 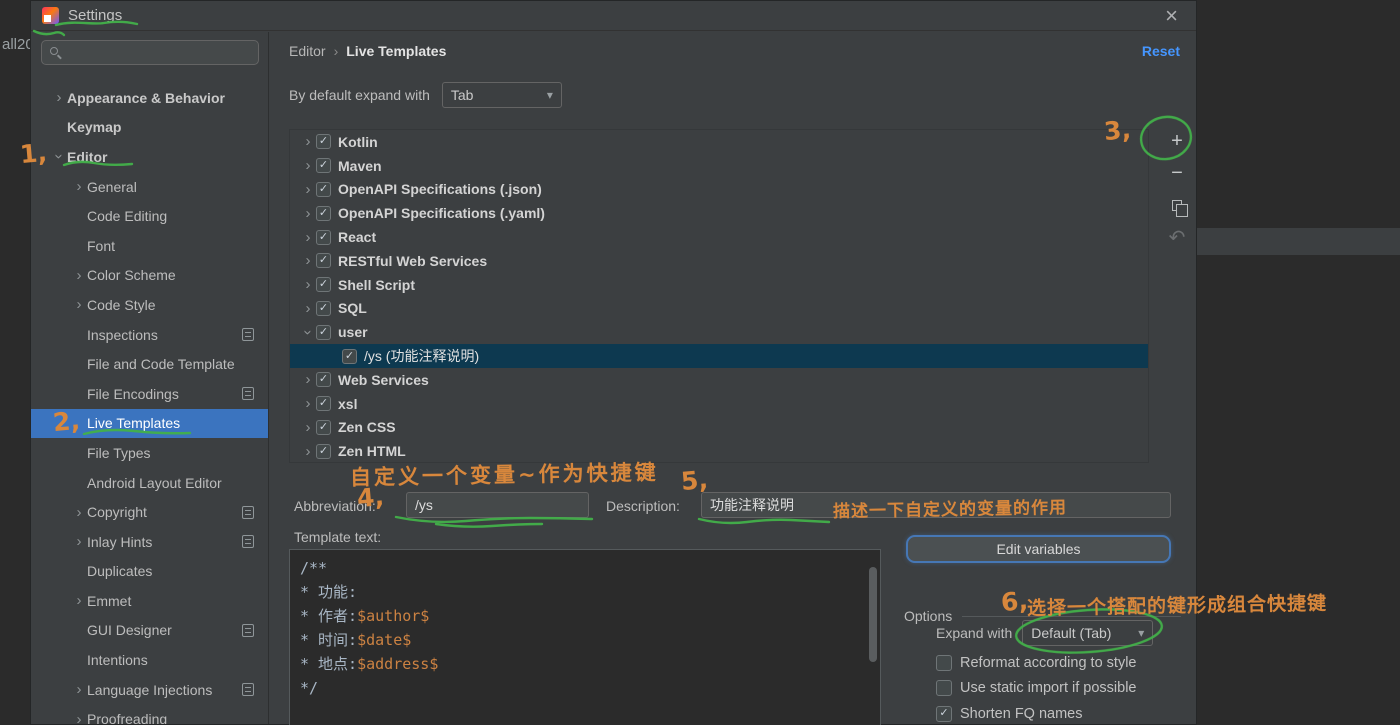 I want to click on template-row-react: › ✓ React, so click(x=719, y=237).